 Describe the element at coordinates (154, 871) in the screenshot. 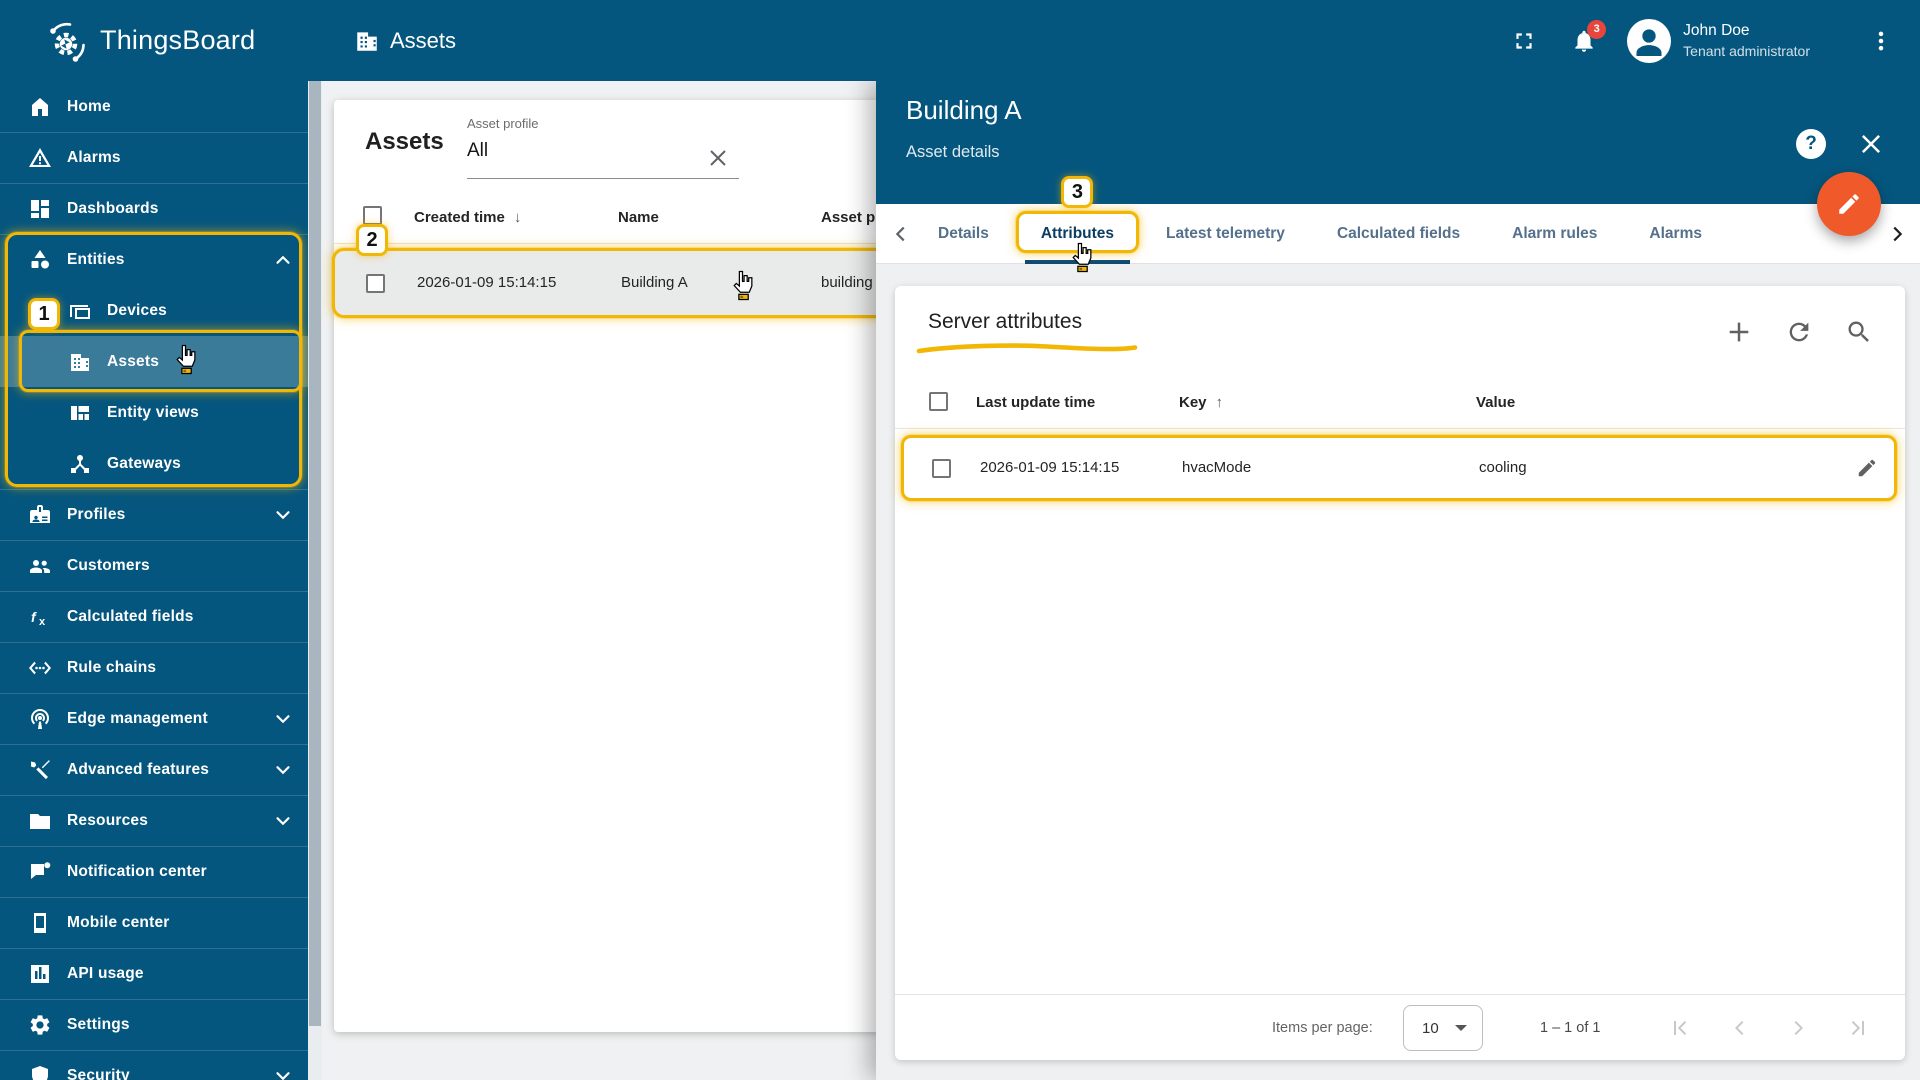

I see `sidebar-item-notification-center: Notification center` at that location.